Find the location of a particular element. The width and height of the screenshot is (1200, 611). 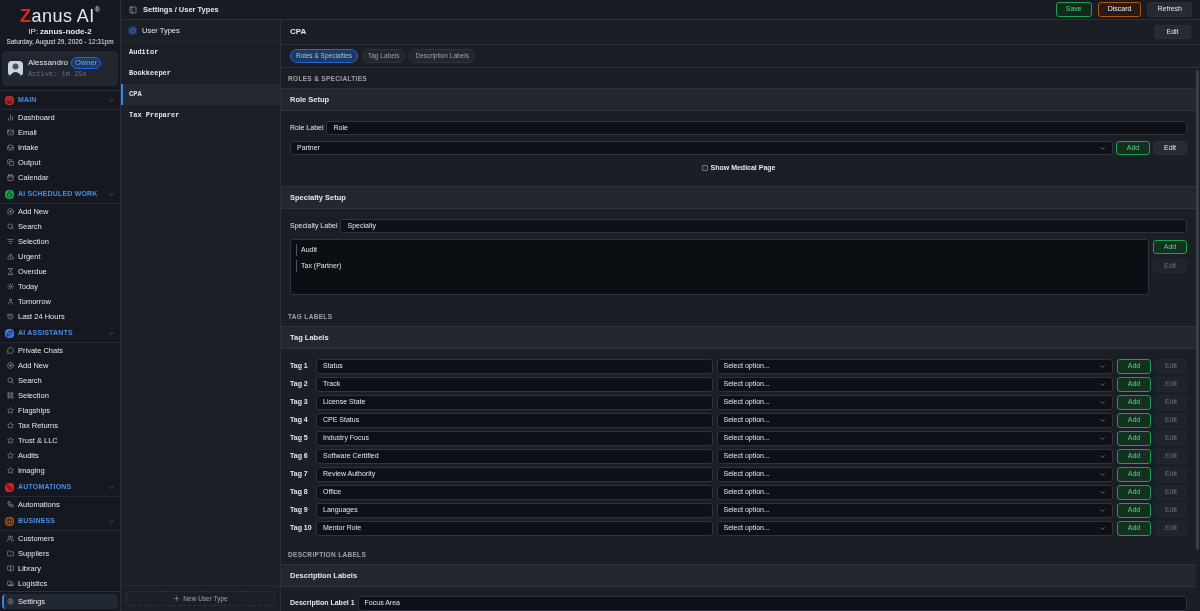

people-icon is located at coordinates (10, 538).